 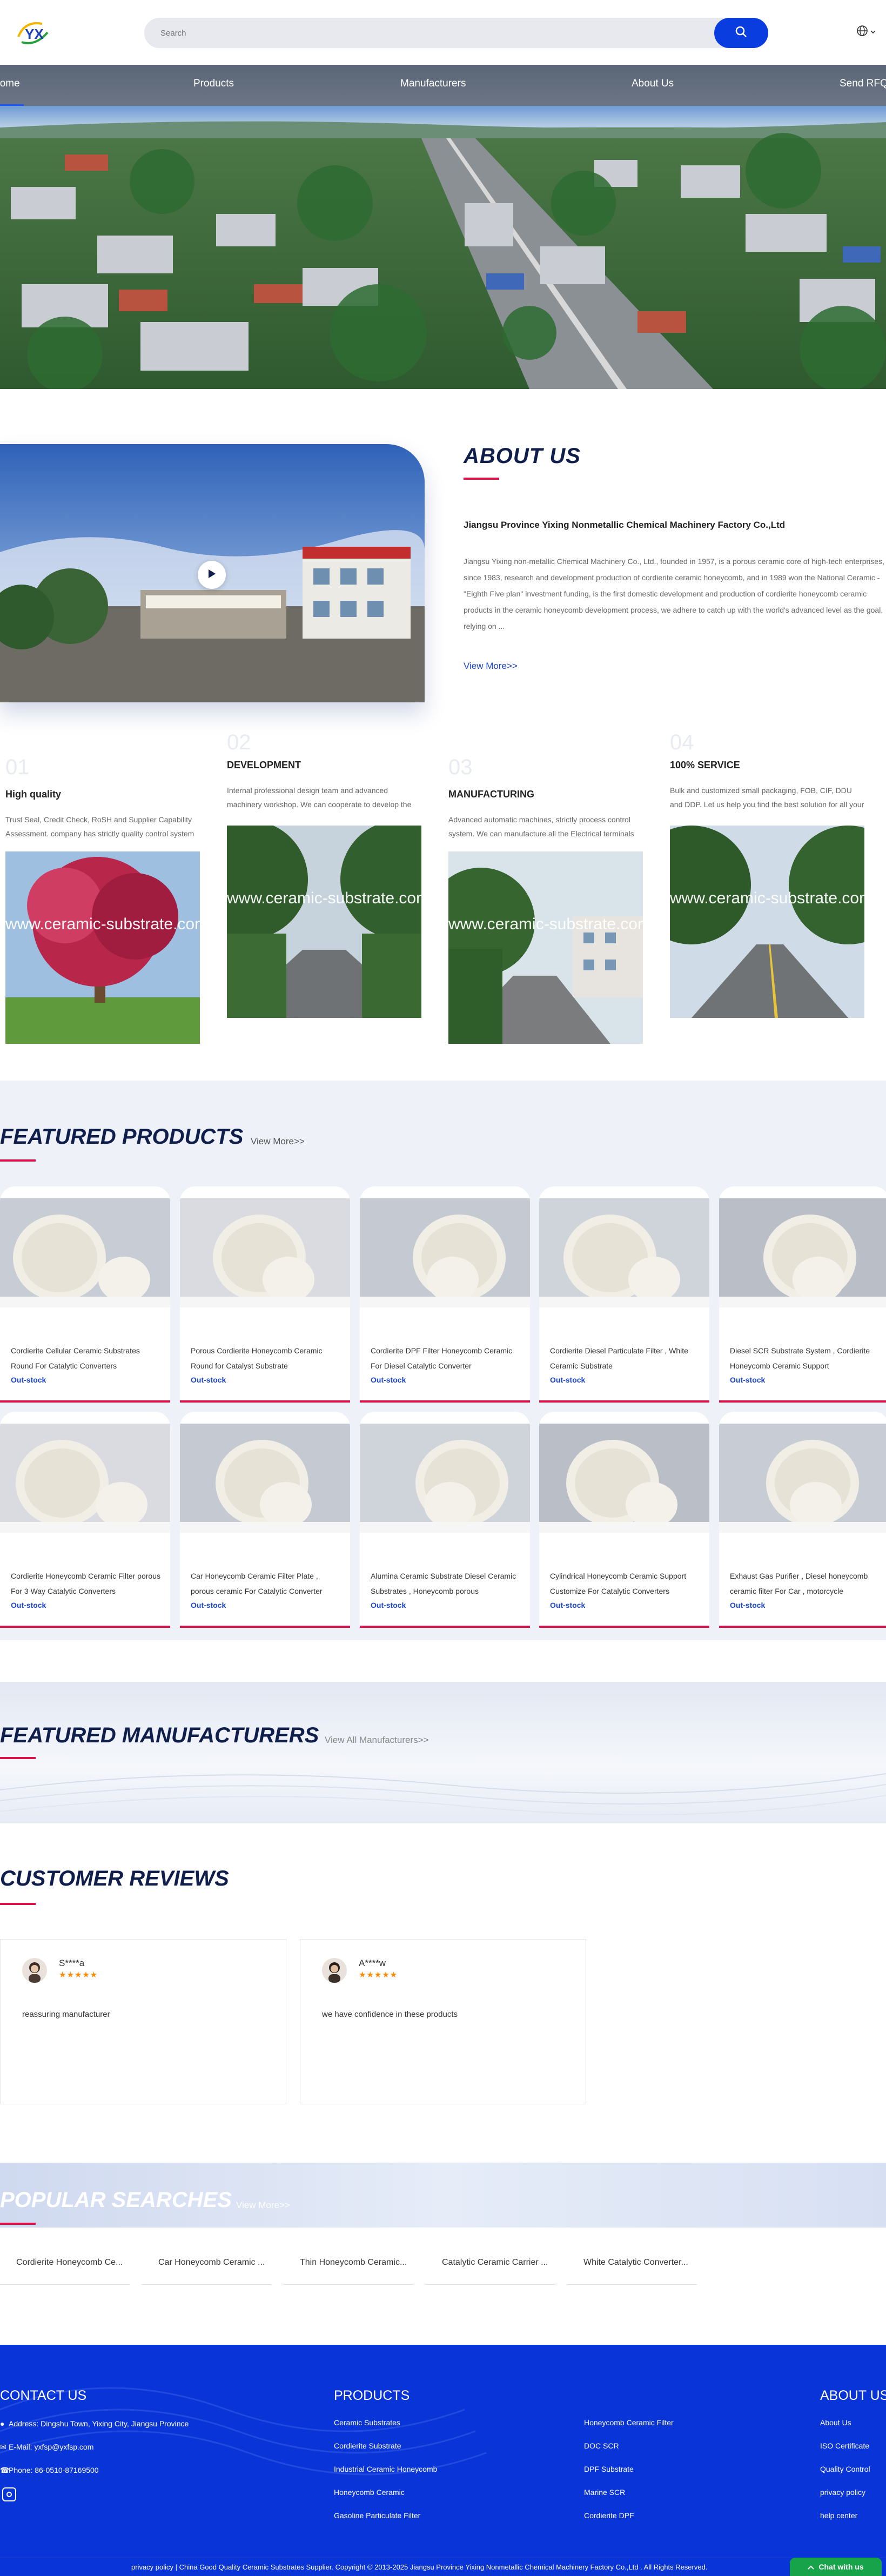 I want to click on footer-product-link: Marine SCR, so click(x=604, y=2492).